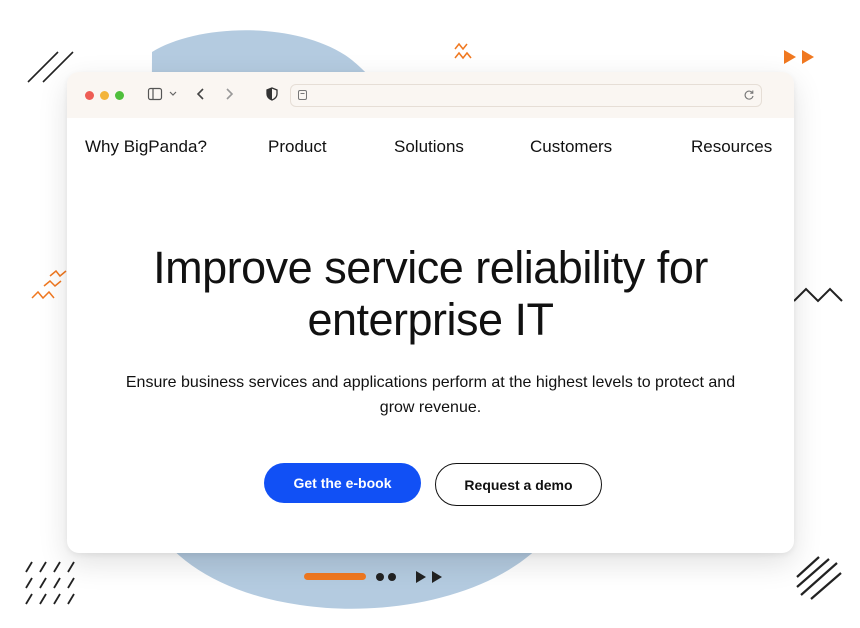  What do you see at coordinates (342, 483) in the screenshot?
I see `get-ebook-button: Get the e-book` at bounding box center [342, 483].